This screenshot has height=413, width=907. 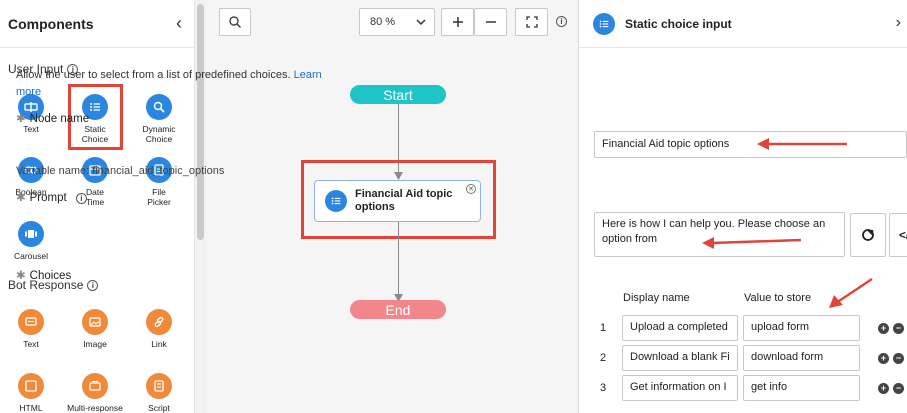 I want to click on fit-screen-button, so click(x=531, y=22).